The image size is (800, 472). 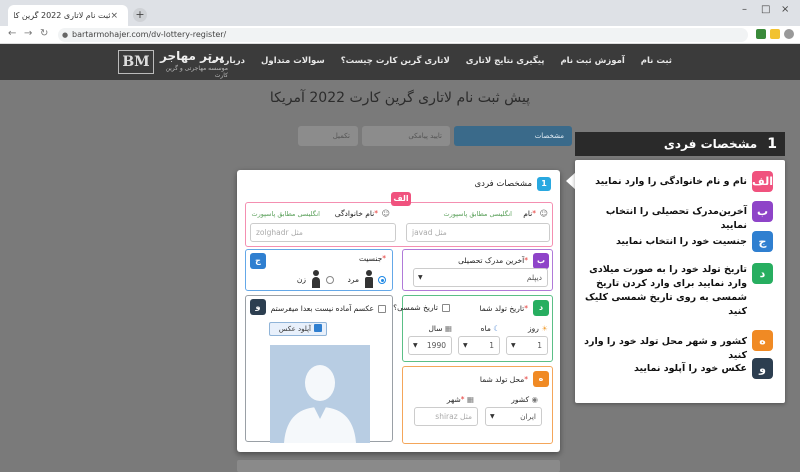 What do you see at coordinates (400, 98) in the screenshot?
I see `page-title: پیش ثبت نام لاتاری گرین کارت 2022 آمریکا` at bounding box center [400, 98].